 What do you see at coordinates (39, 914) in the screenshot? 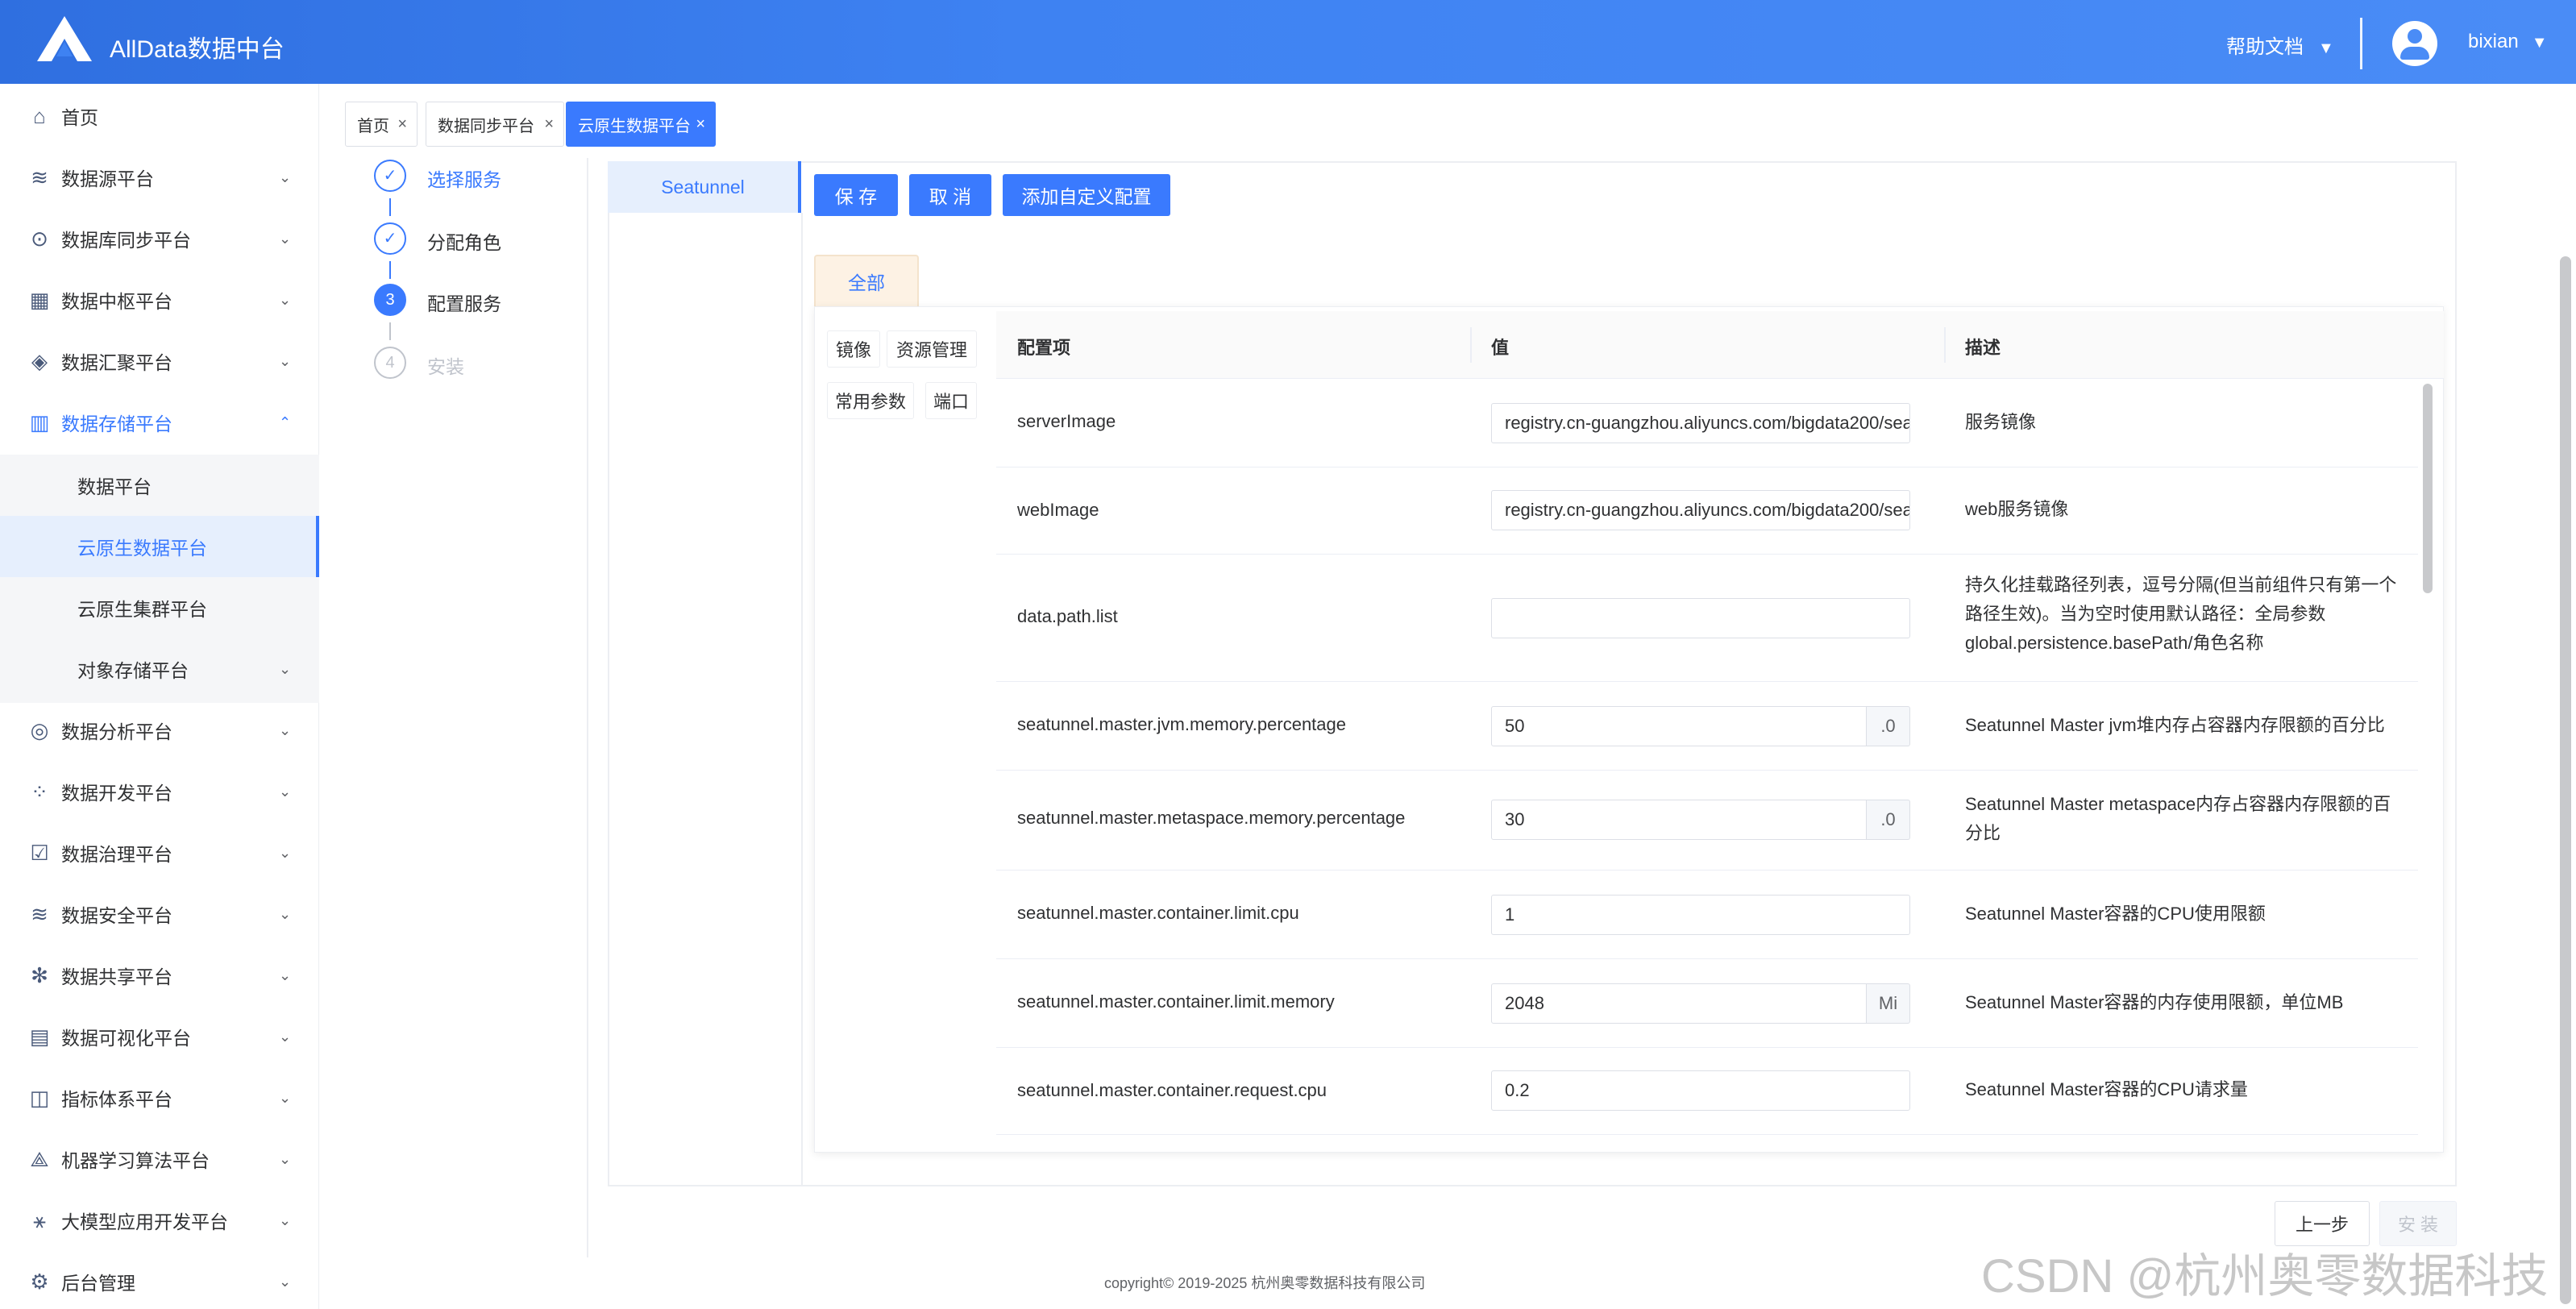
I see `security-icon: ≋` at bounding box center [39, 914].